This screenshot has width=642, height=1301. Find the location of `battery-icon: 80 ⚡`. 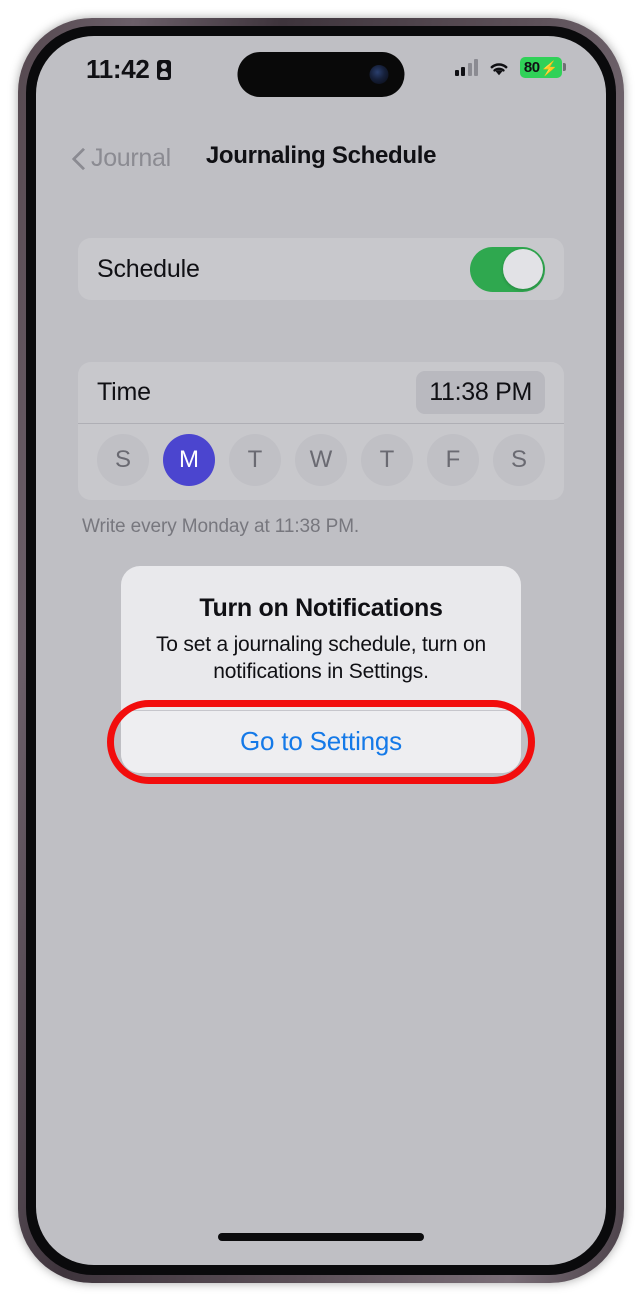

battery-icon: 80 ⚡ is located at coordinates (543, 67).